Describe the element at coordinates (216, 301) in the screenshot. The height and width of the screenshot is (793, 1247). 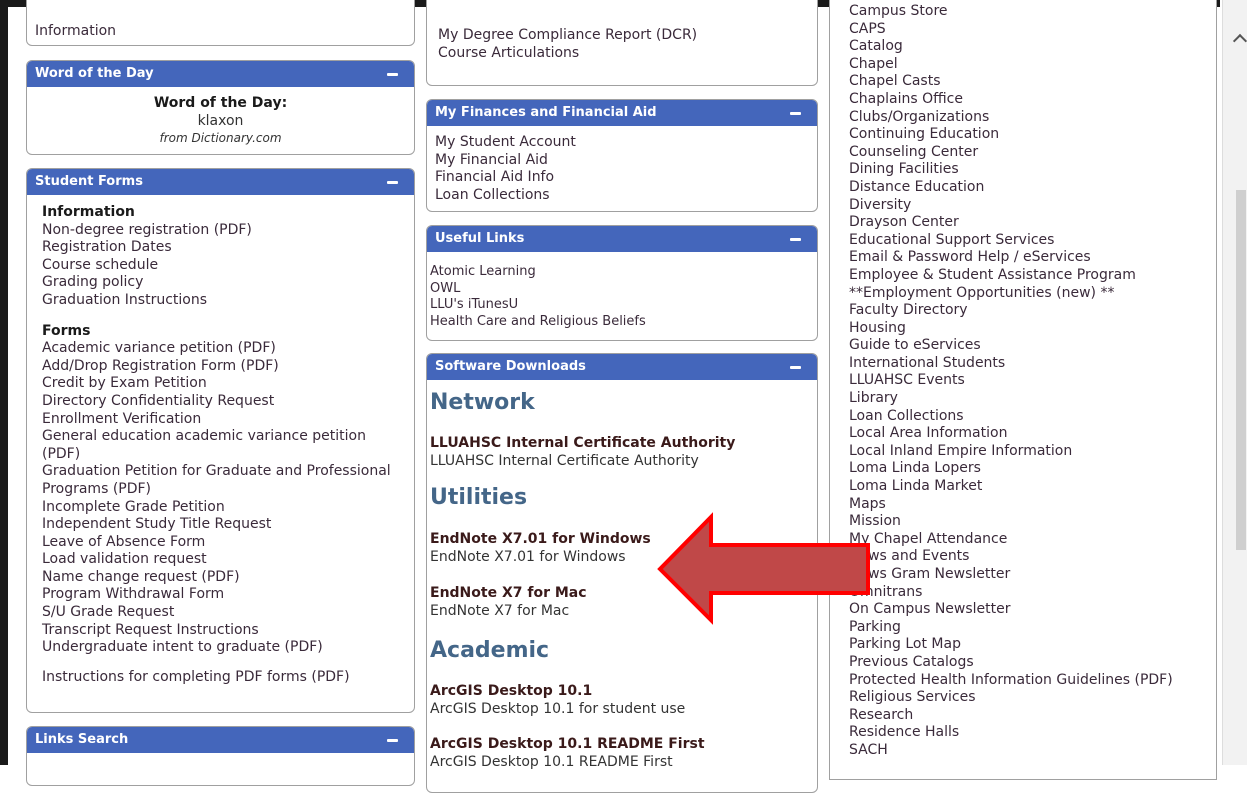
I see `student-forms-info-link: Graduation Instructions` at that location.